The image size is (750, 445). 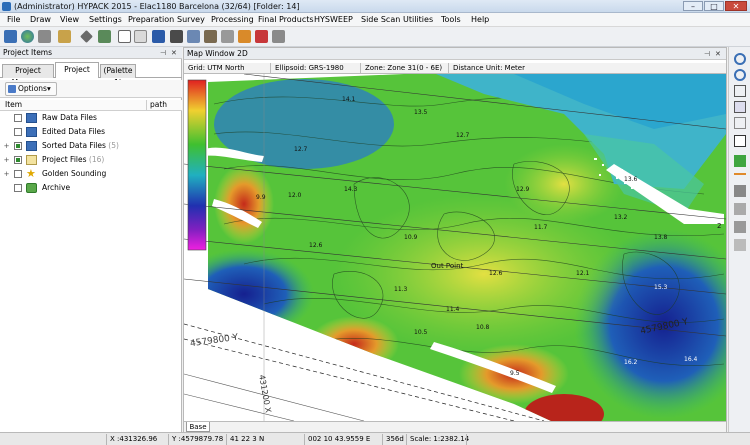 I want to click on pointer-icon, so click(x=740, y=141).